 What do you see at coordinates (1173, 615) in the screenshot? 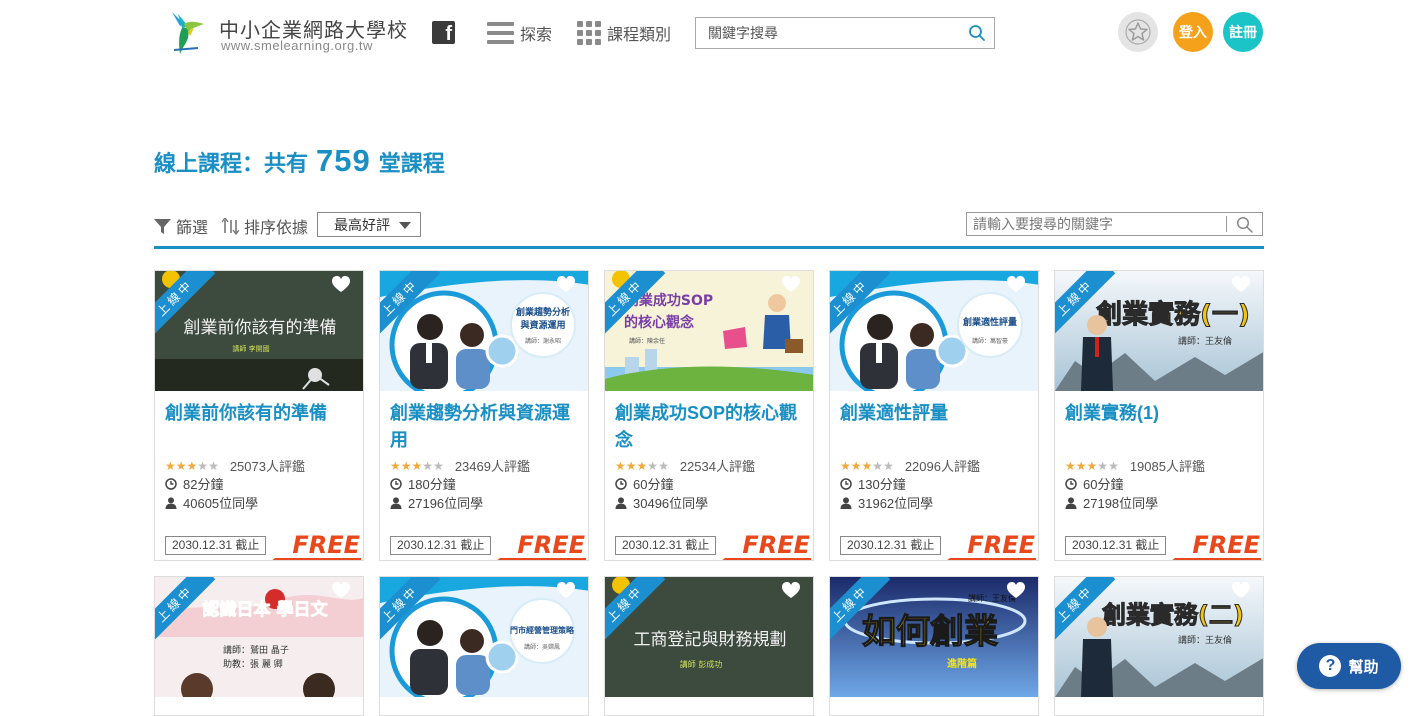
I see `svg-text: 創業實務(二)` at bounding box center [1173, 615].